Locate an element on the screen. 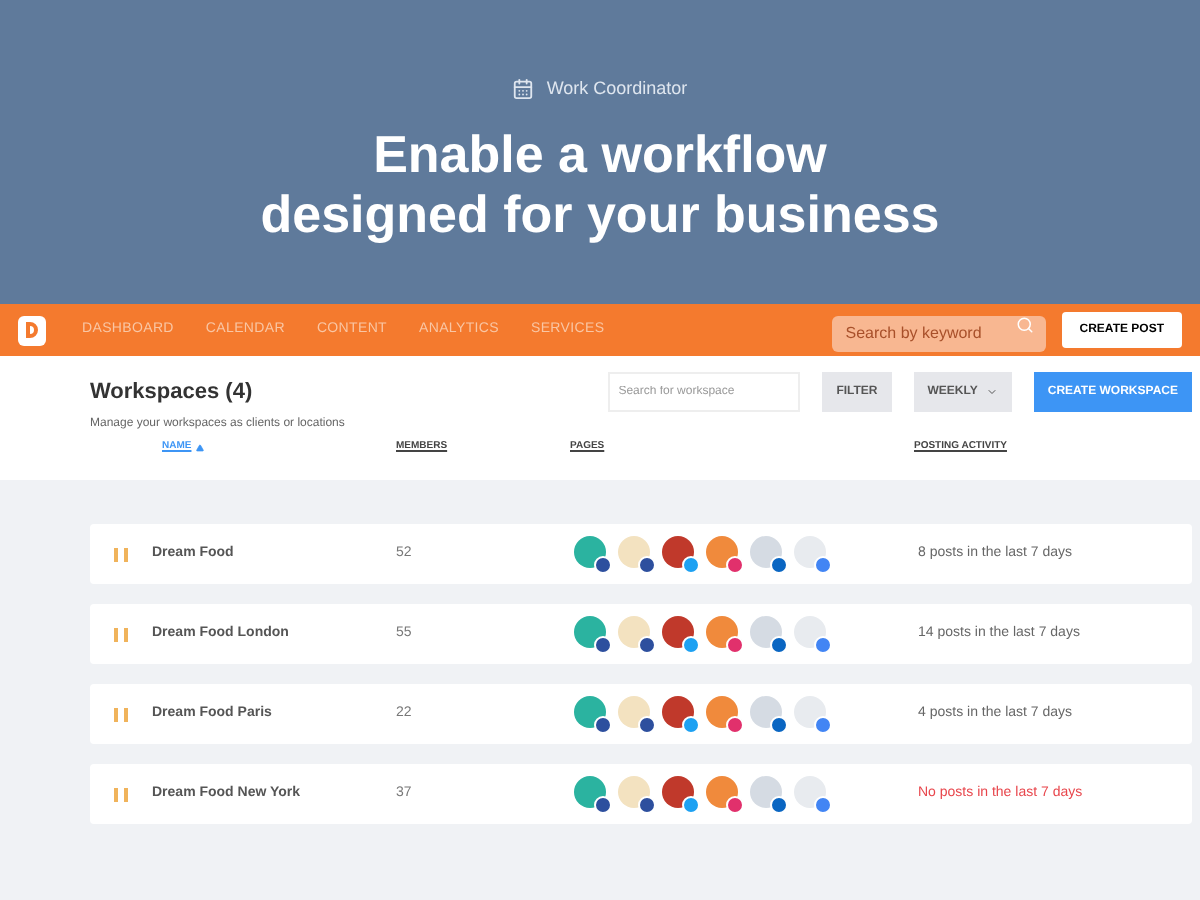  banner-label: Work Coordinator is located at coordinates (617, 89).